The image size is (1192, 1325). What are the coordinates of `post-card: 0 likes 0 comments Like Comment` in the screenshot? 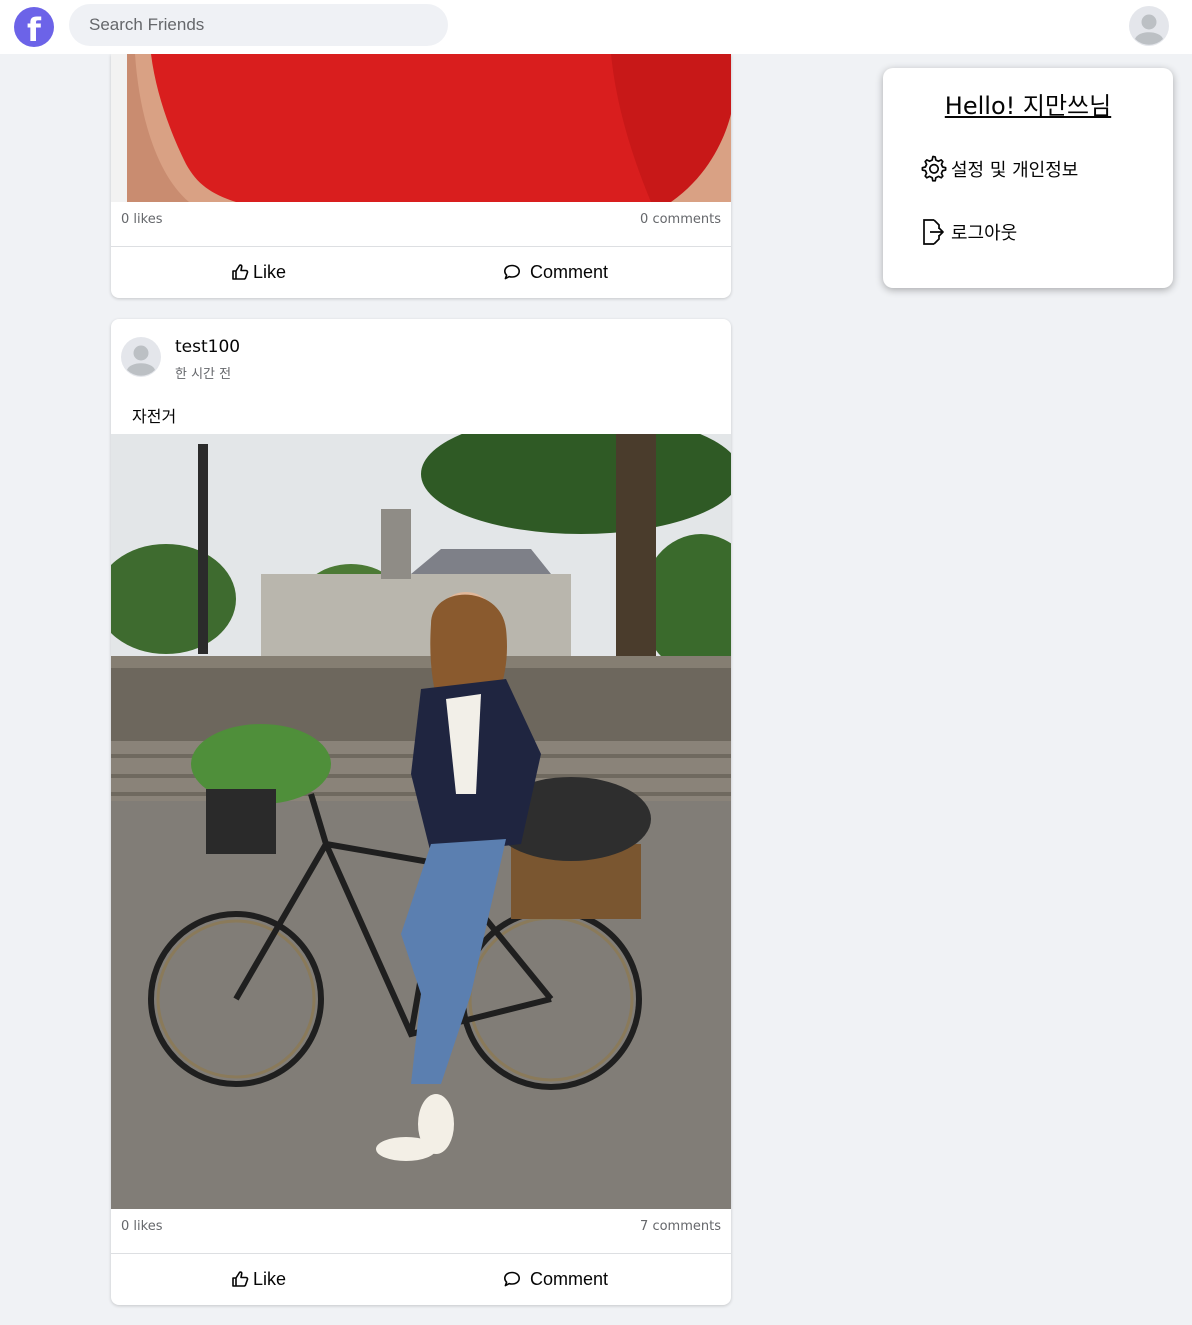 It's located at (421, 176).